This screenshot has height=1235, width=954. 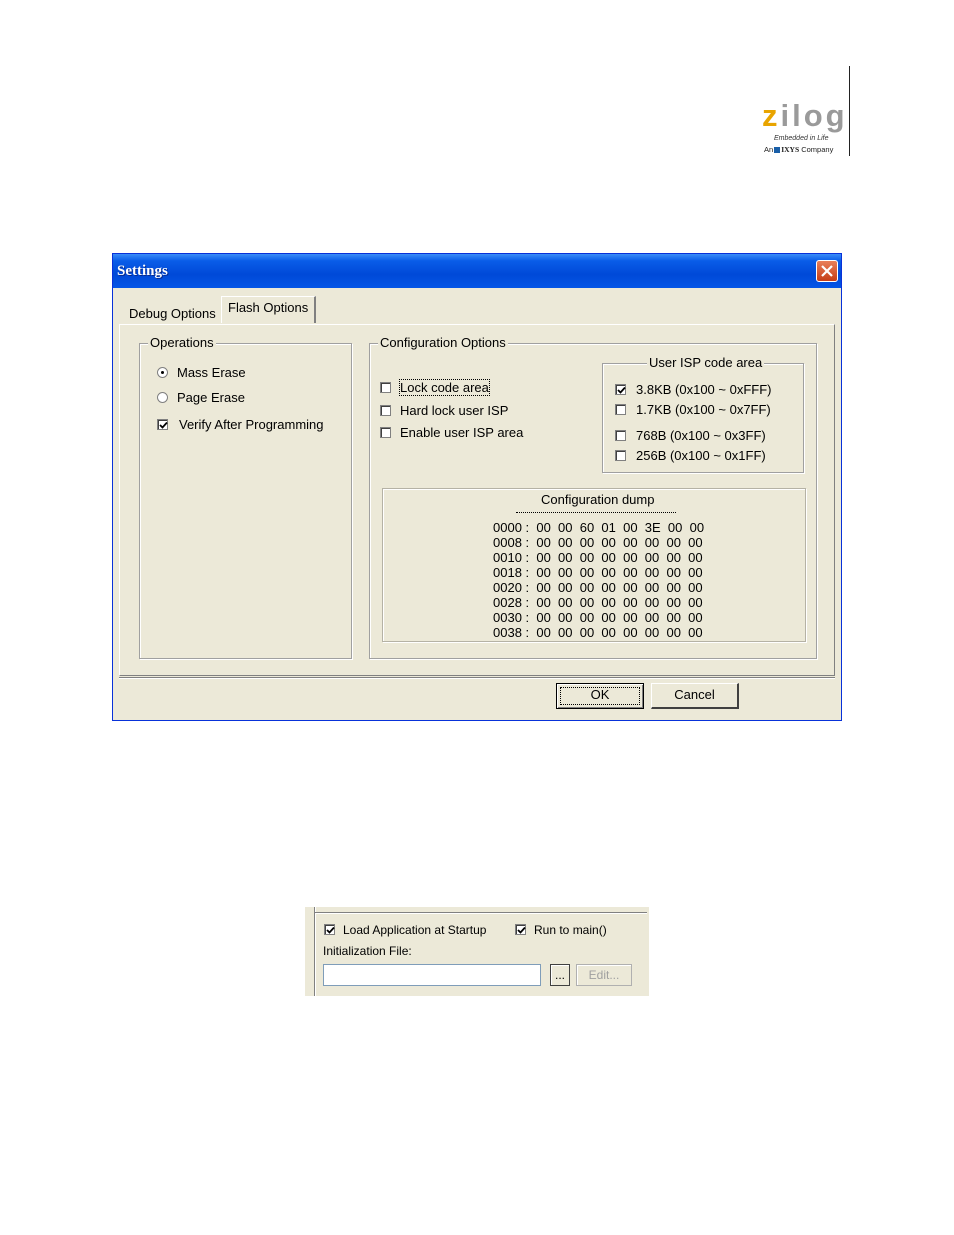 I want to click on close-button, so click(x=827, y=271).